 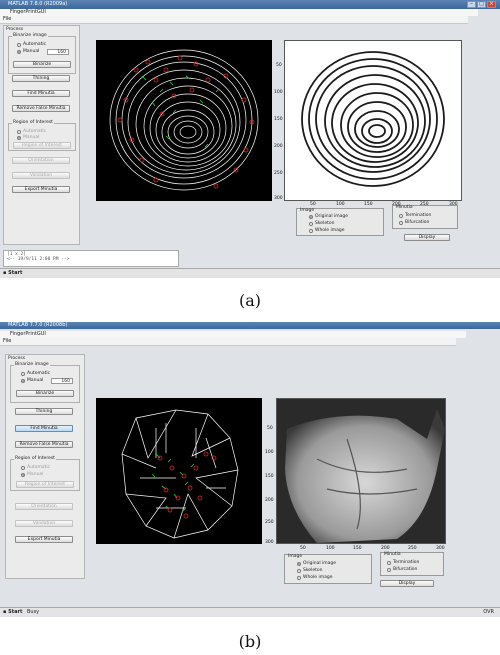 I want to click on y-tick: 50, so click(x=270, y=428).